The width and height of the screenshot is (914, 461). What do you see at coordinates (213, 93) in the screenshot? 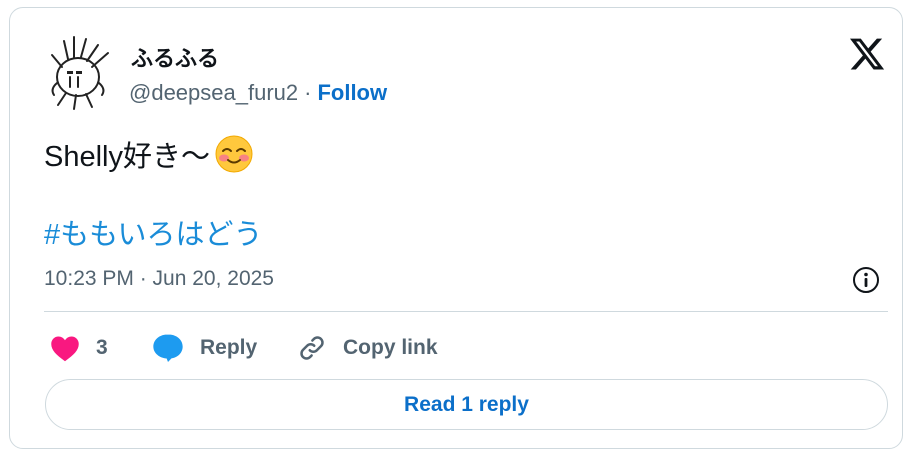
I see `user-handle: @deepsea_furu2` at bounding box center [213, 93].